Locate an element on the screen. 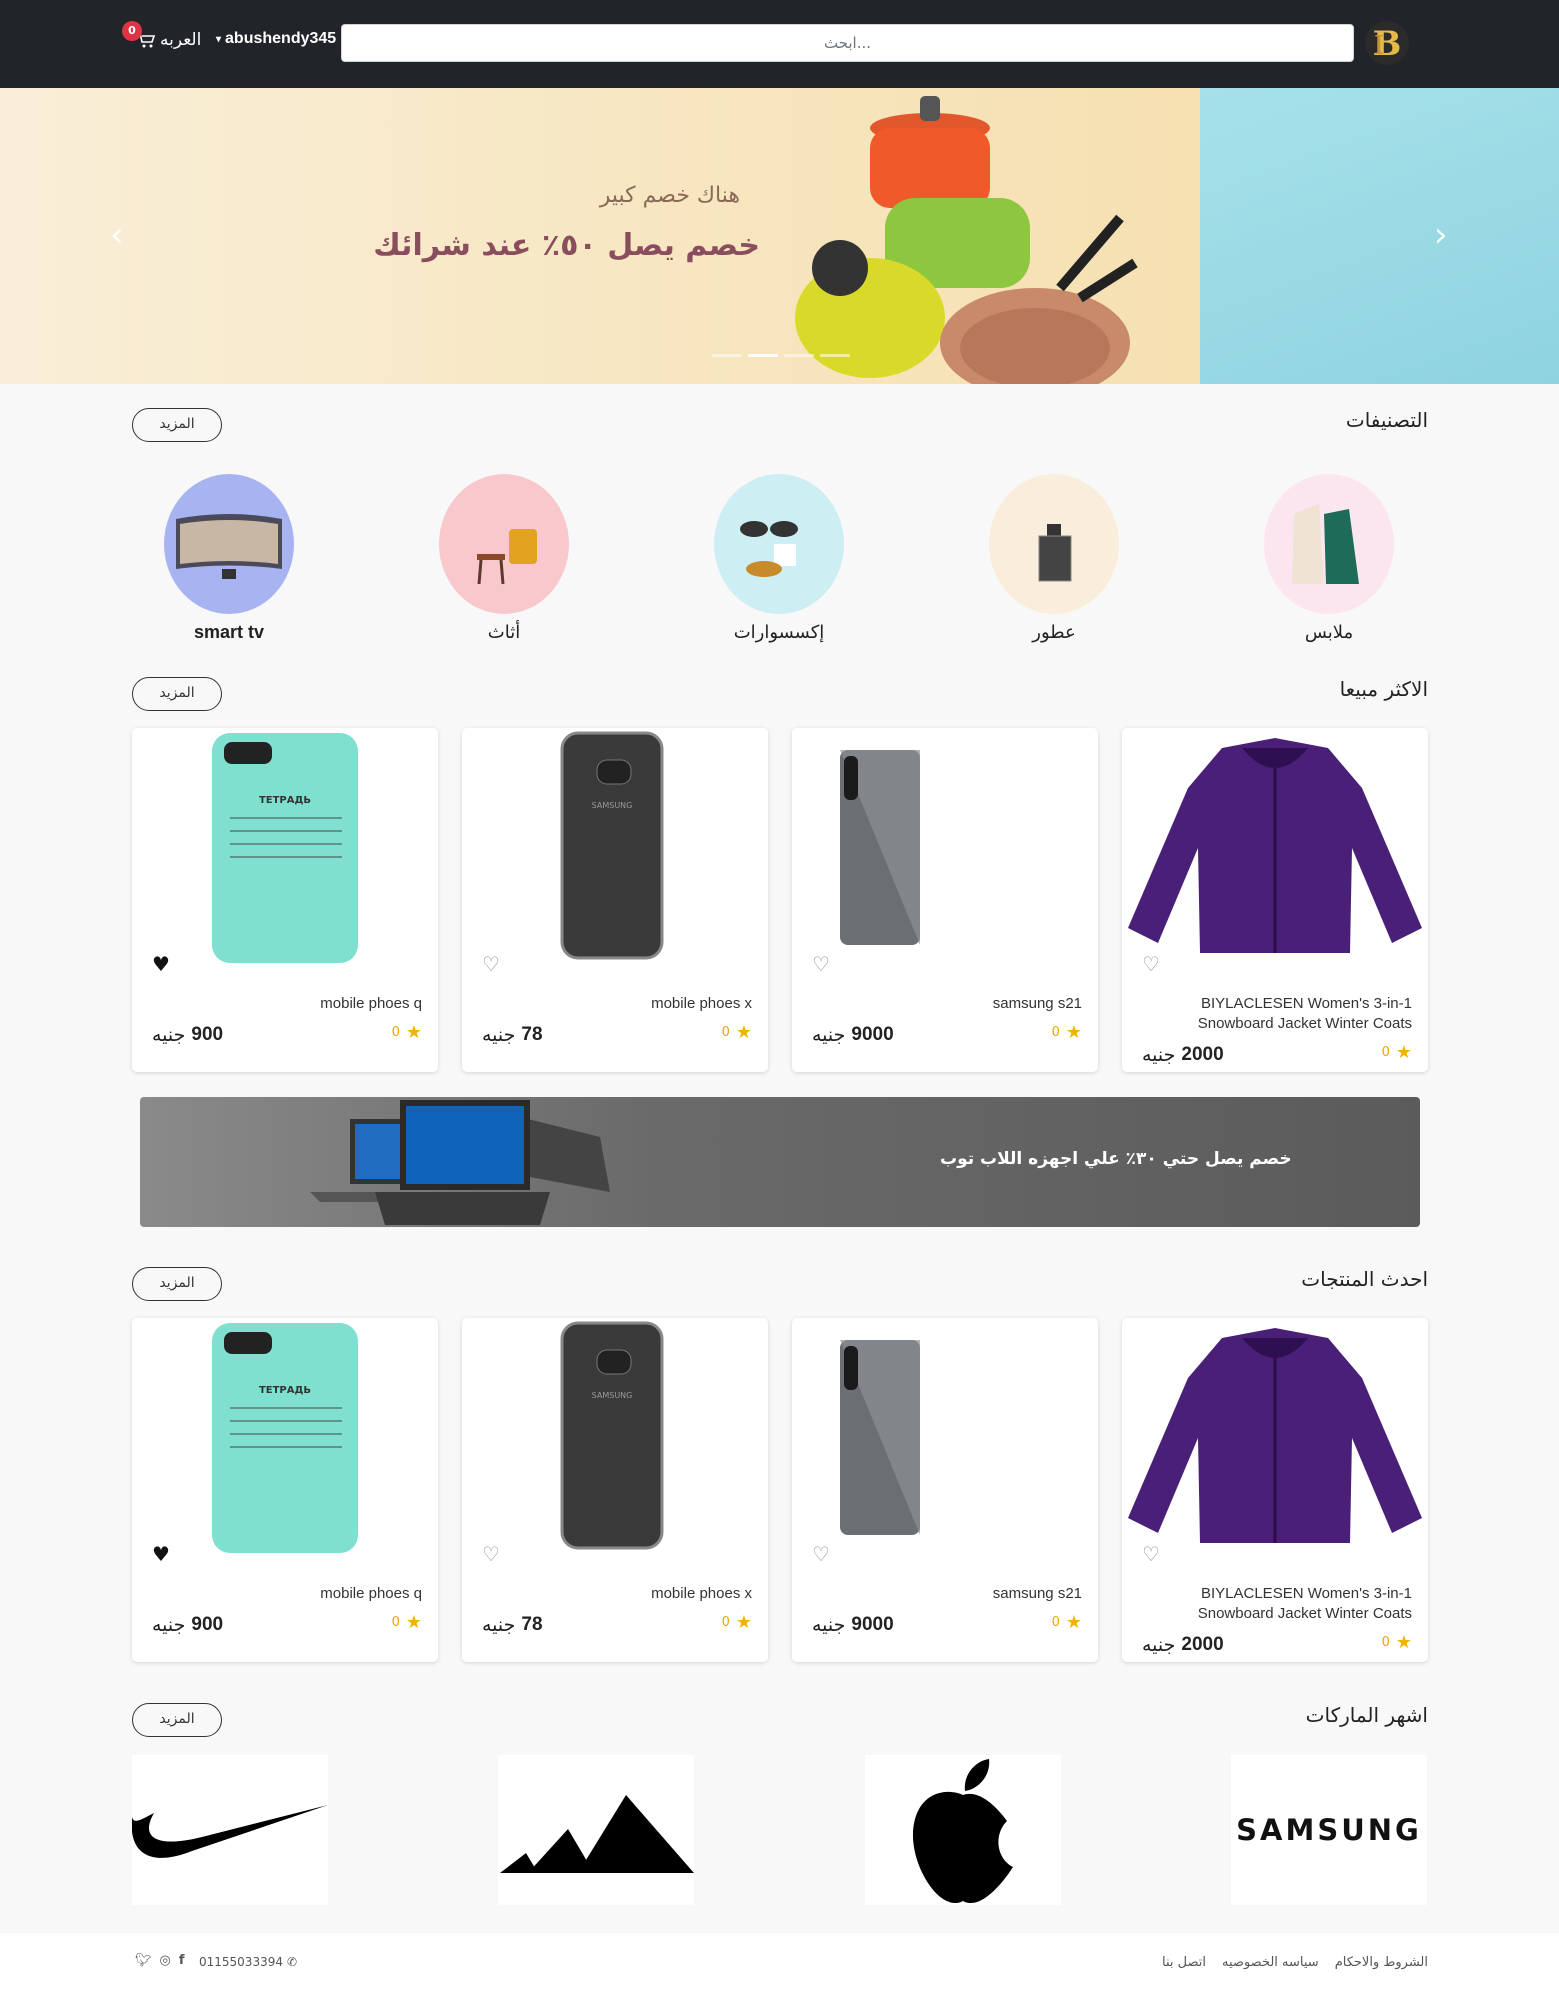  social-links: 🐦︎ ◎ f is located at coordinates (160, 1960).